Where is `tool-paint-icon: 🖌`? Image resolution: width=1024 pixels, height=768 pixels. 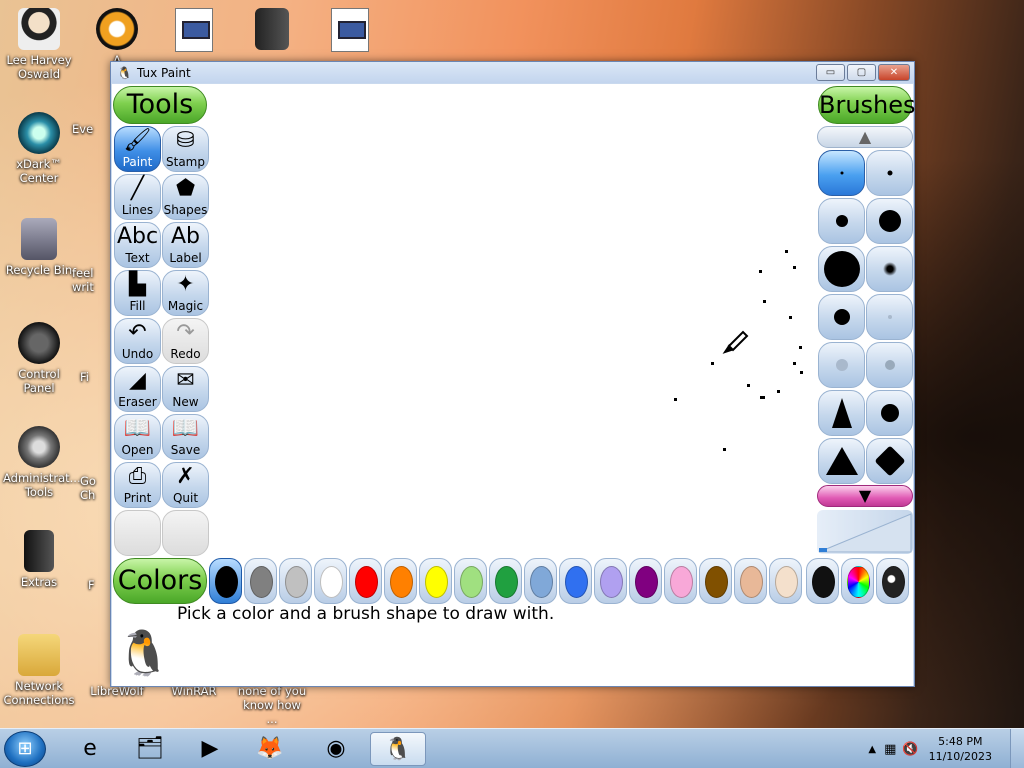
tool-paint-icon: 🖌 is located at coordinates (137, 140).